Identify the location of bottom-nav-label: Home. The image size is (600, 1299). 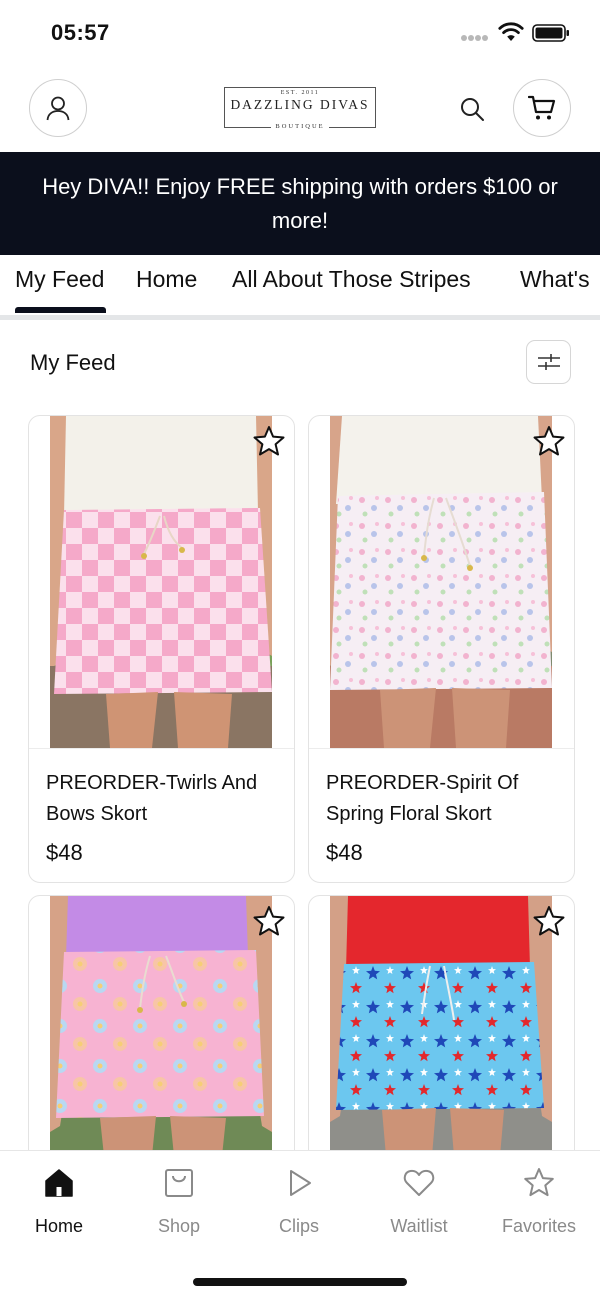
(58, 1226).